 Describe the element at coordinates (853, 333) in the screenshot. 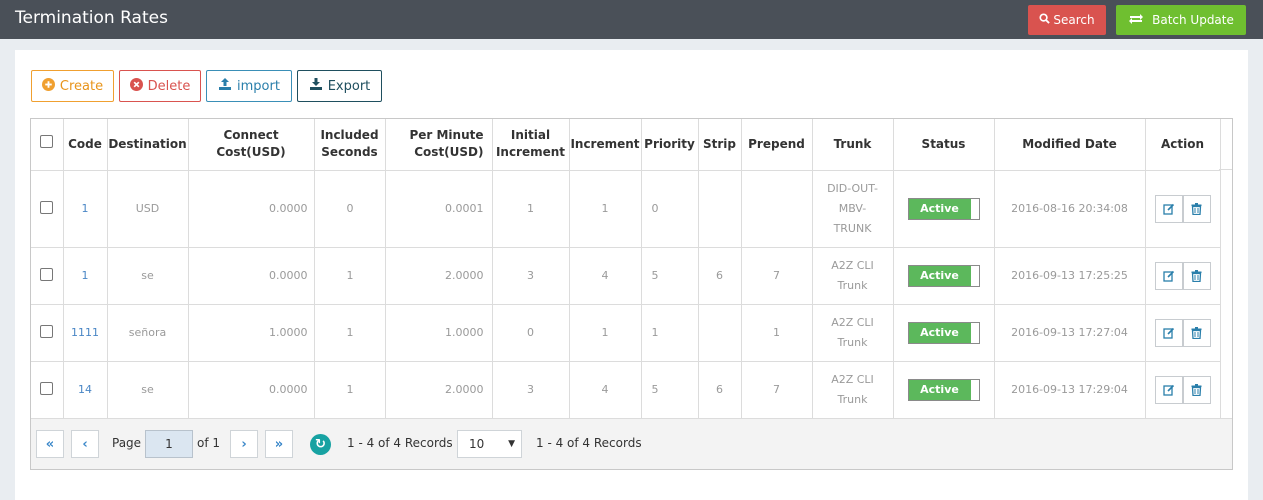

I see `cell-trunk: A2Z CLI Trunk` at that location.